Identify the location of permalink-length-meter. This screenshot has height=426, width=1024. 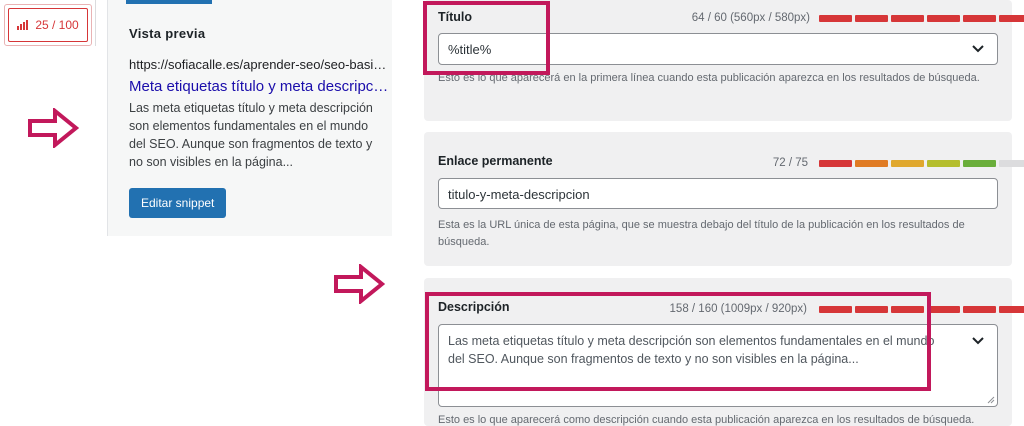
(921, 163).